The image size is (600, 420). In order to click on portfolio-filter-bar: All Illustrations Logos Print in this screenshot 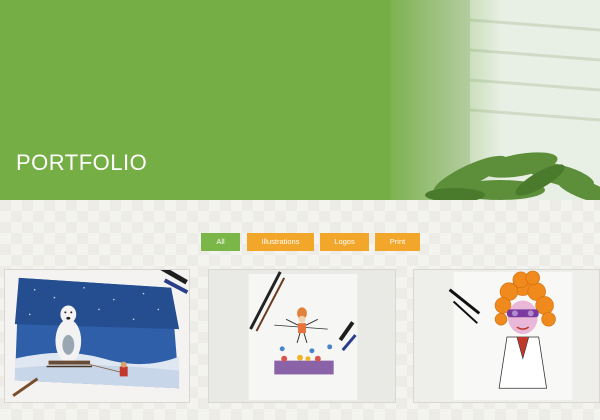, I will do `click(300, 242)`.